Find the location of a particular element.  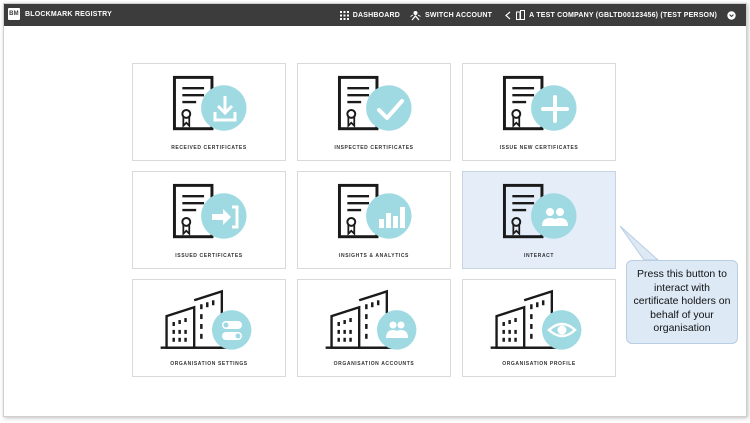

chevron-down-icon is located at coordinates (731, 15).